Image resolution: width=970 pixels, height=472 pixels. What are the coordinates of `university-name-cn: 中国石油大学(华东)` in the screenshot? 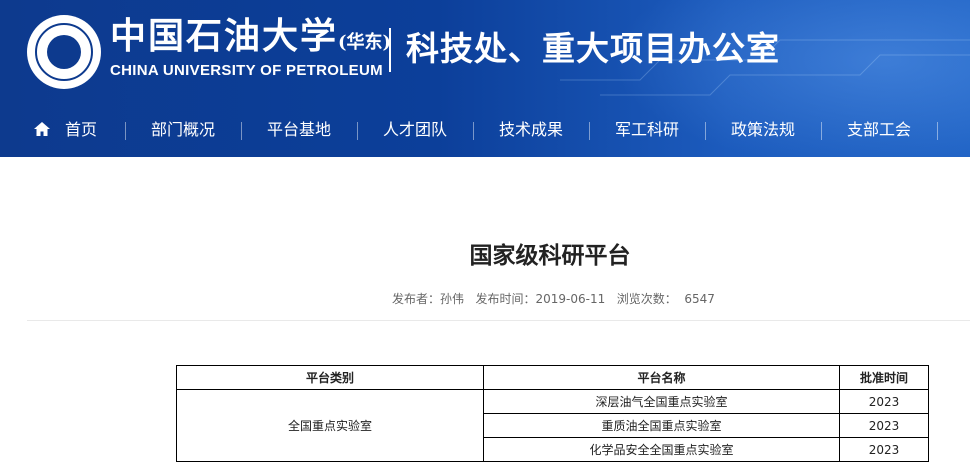 It's located at (250, 39).